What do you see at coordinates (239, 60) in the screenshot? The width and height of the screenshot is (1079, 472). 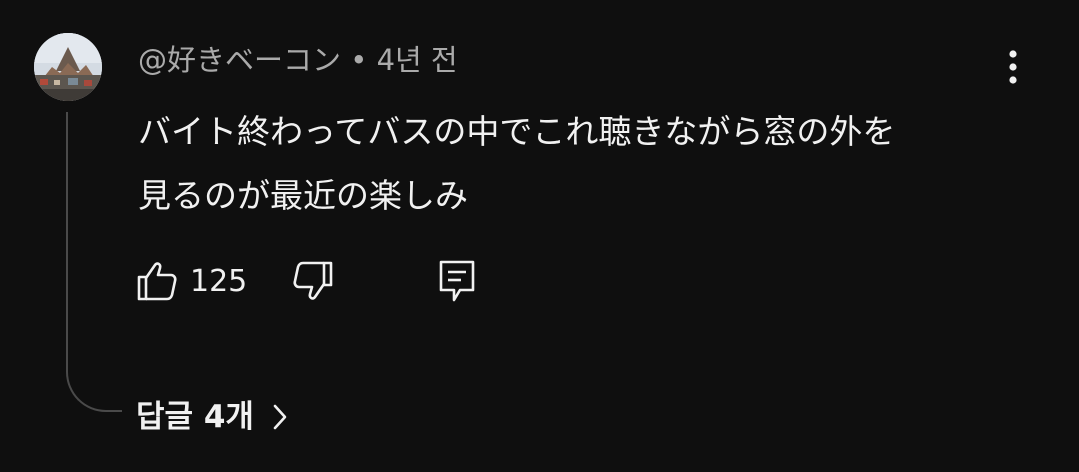 I see `author-name: @好きベーコン` at bounding box center [239, 60].